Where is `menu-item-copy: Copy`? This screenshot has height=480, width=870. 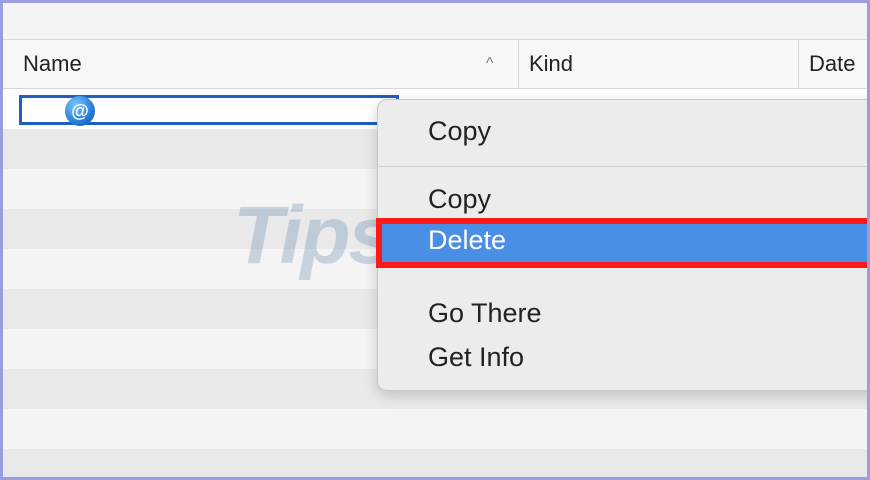
menu-item-copy: Copy is located at coordinates (622, 131).